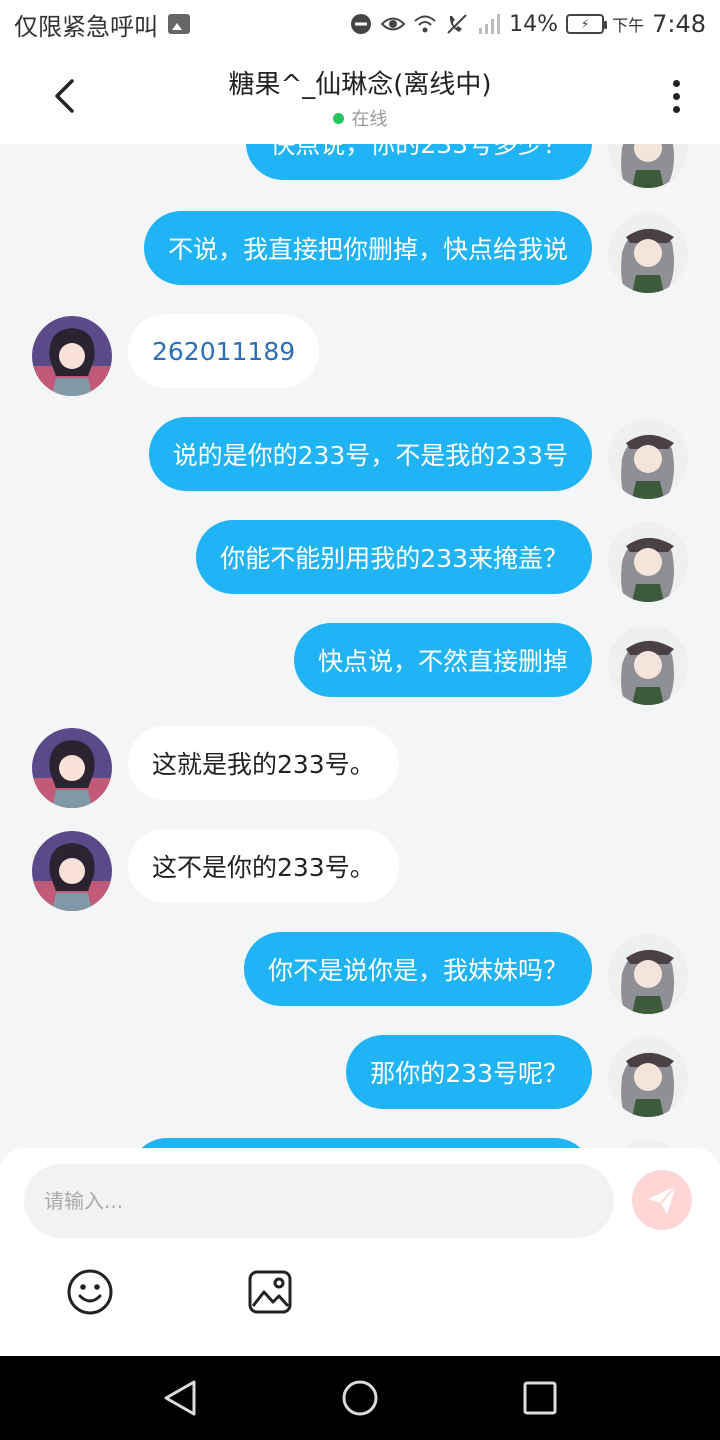 The image size is (720, 1440). I want to click on no-call-icon, so click(457, 24).